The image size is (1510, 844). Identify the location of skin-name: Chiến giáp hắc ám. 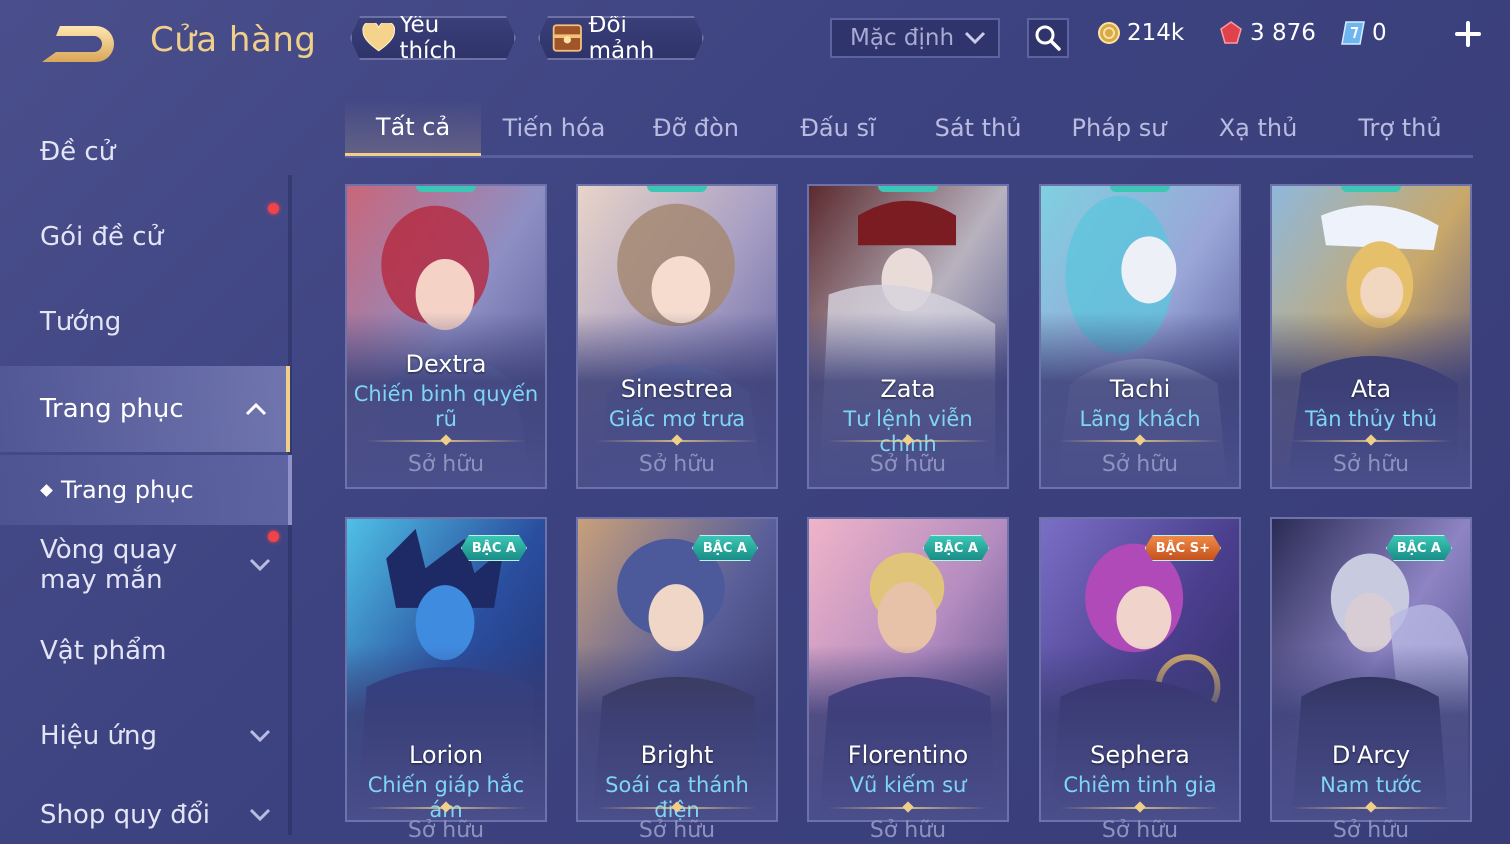
(446, 796).